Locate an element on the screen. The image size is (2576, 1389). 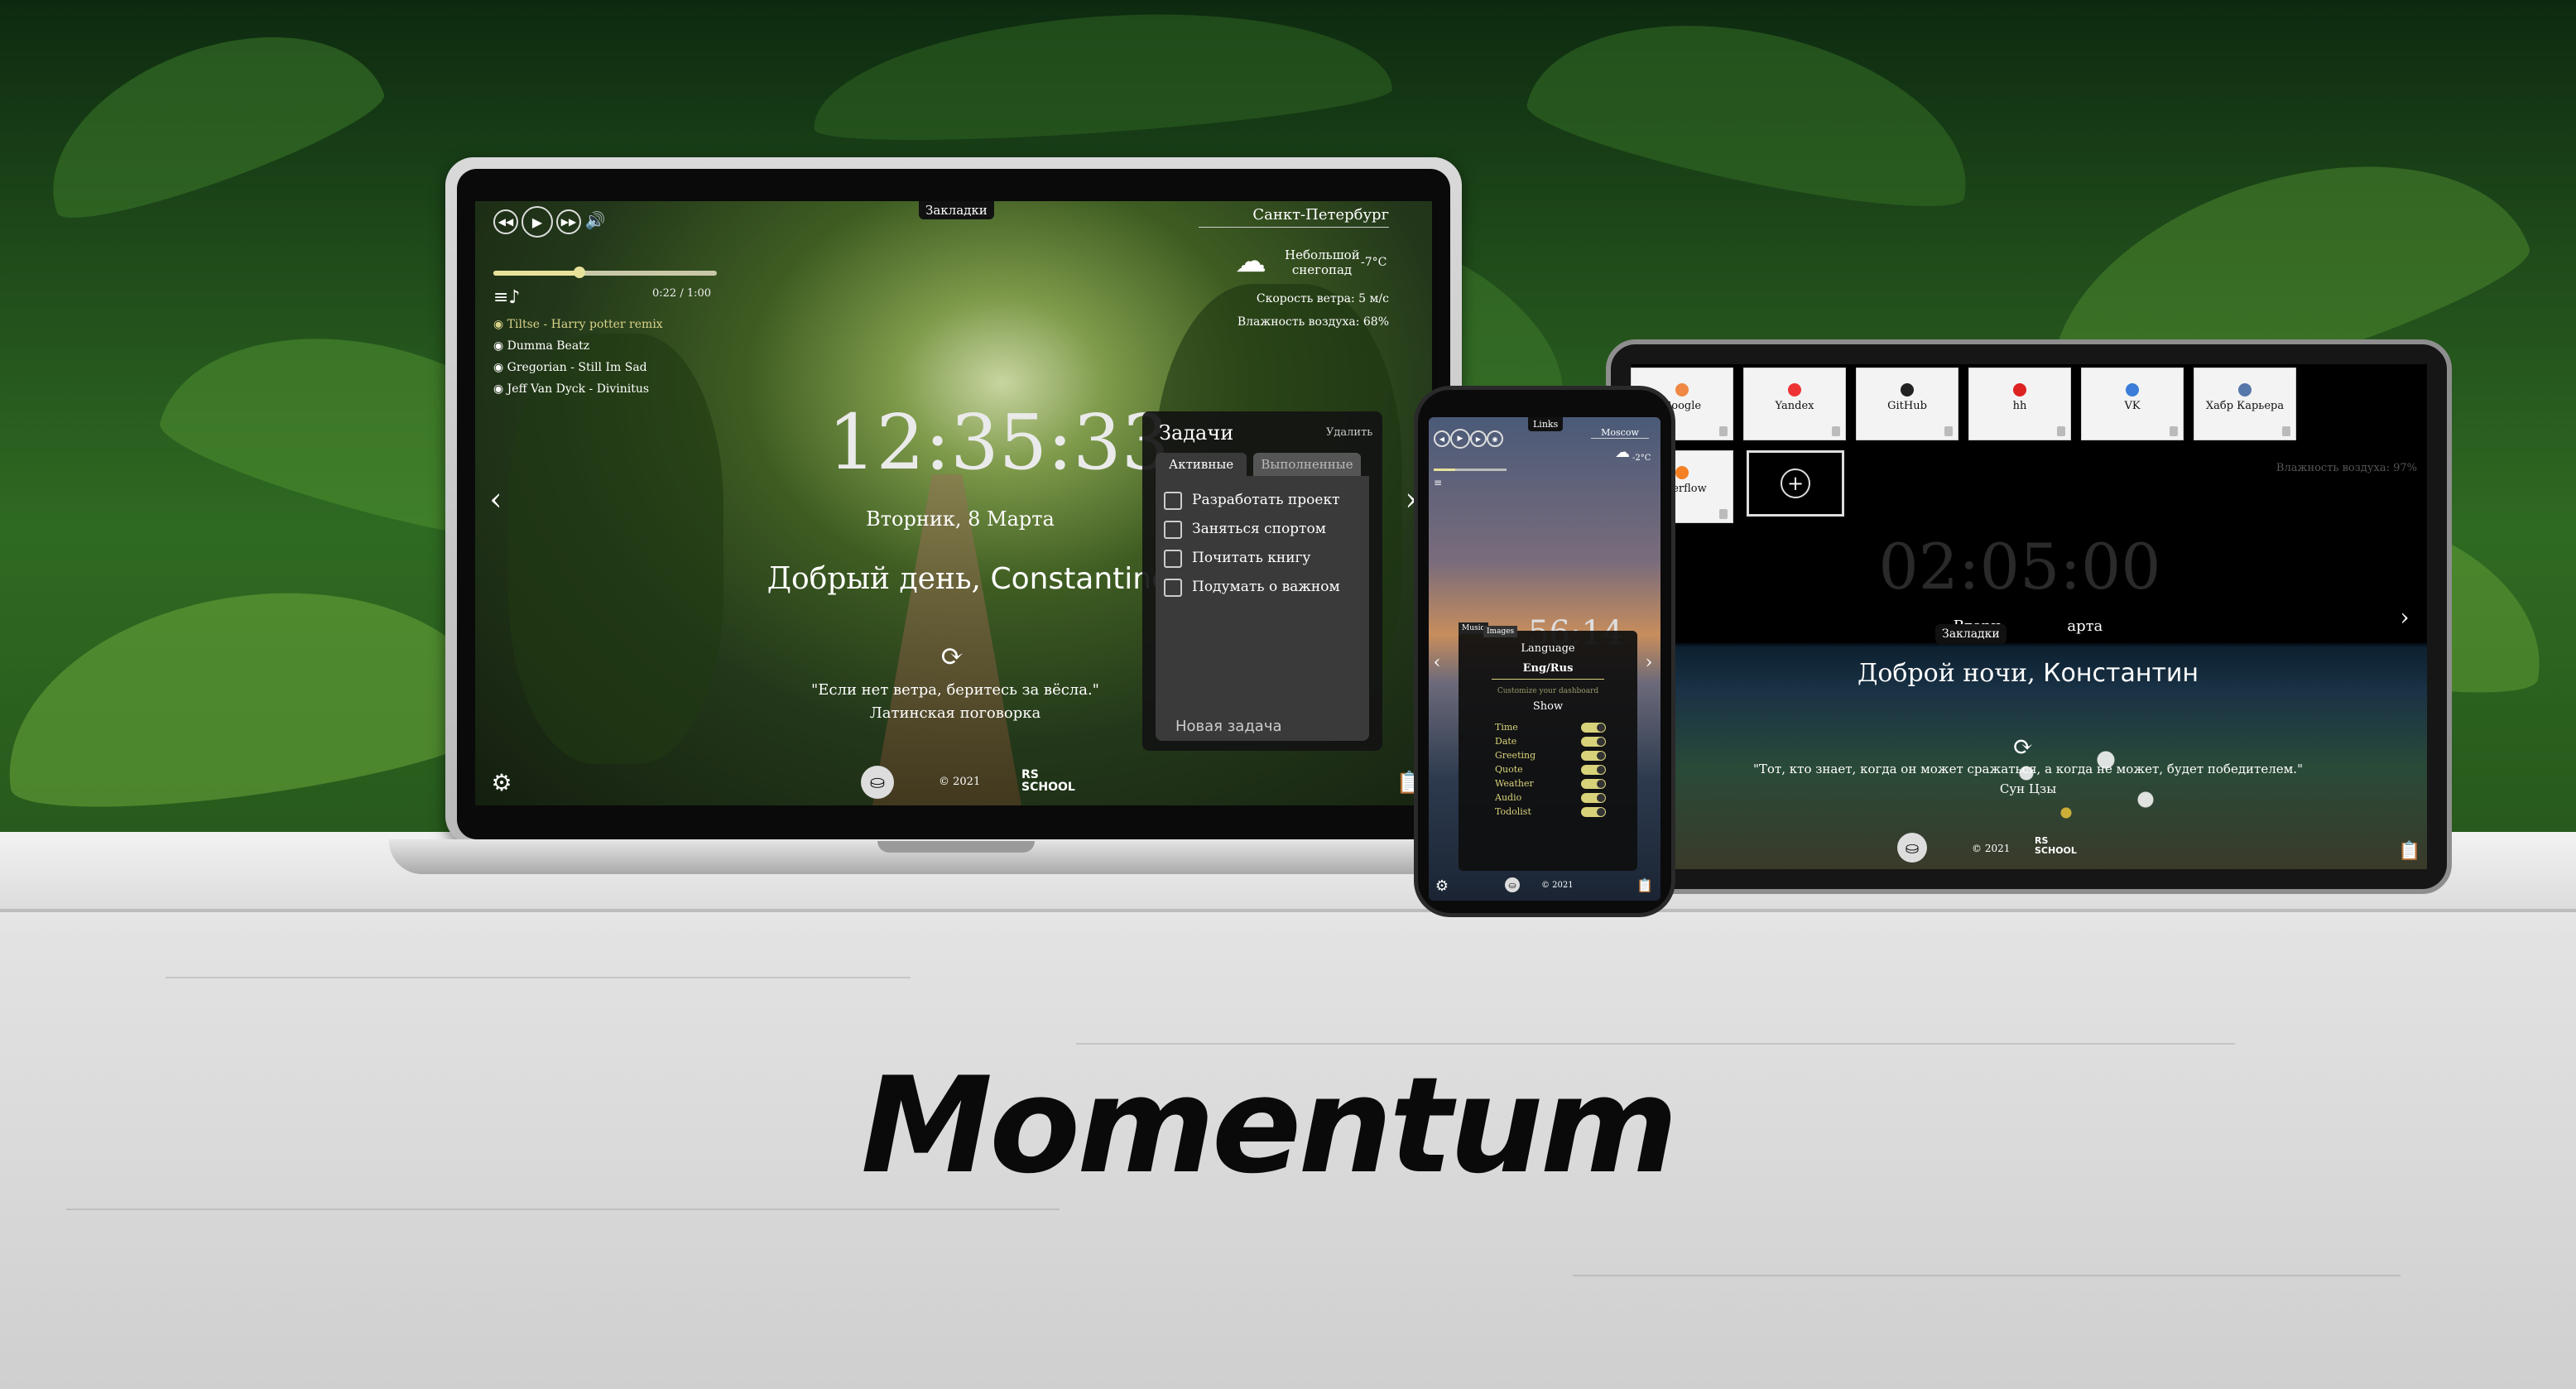
todo-title: Задачи is located at coordinates (1196, 433).